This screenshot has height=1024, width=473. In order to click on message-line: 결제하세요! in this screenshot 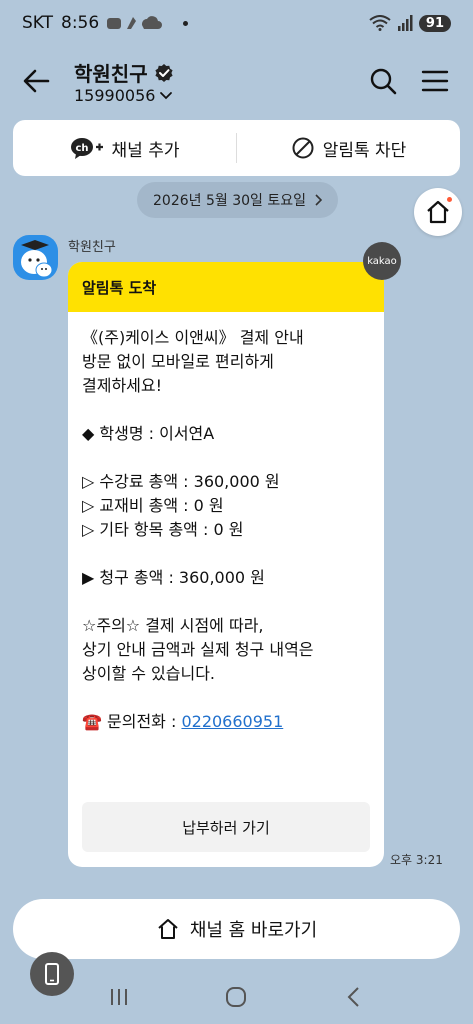, I will do `click(122, 385)`.